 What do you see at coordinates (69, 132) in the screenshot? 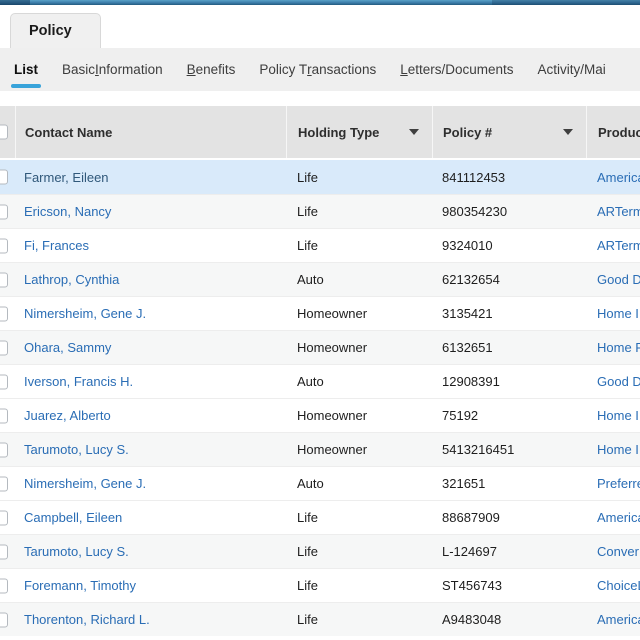
I see `column-header-label: Contact Name` at bounding box center [69, 132].